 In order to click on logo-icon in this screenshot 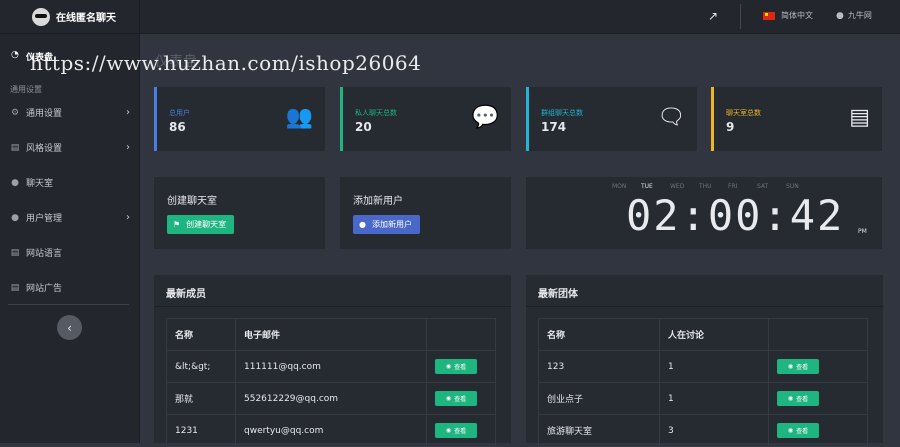, I will do `click(41, 16)`.